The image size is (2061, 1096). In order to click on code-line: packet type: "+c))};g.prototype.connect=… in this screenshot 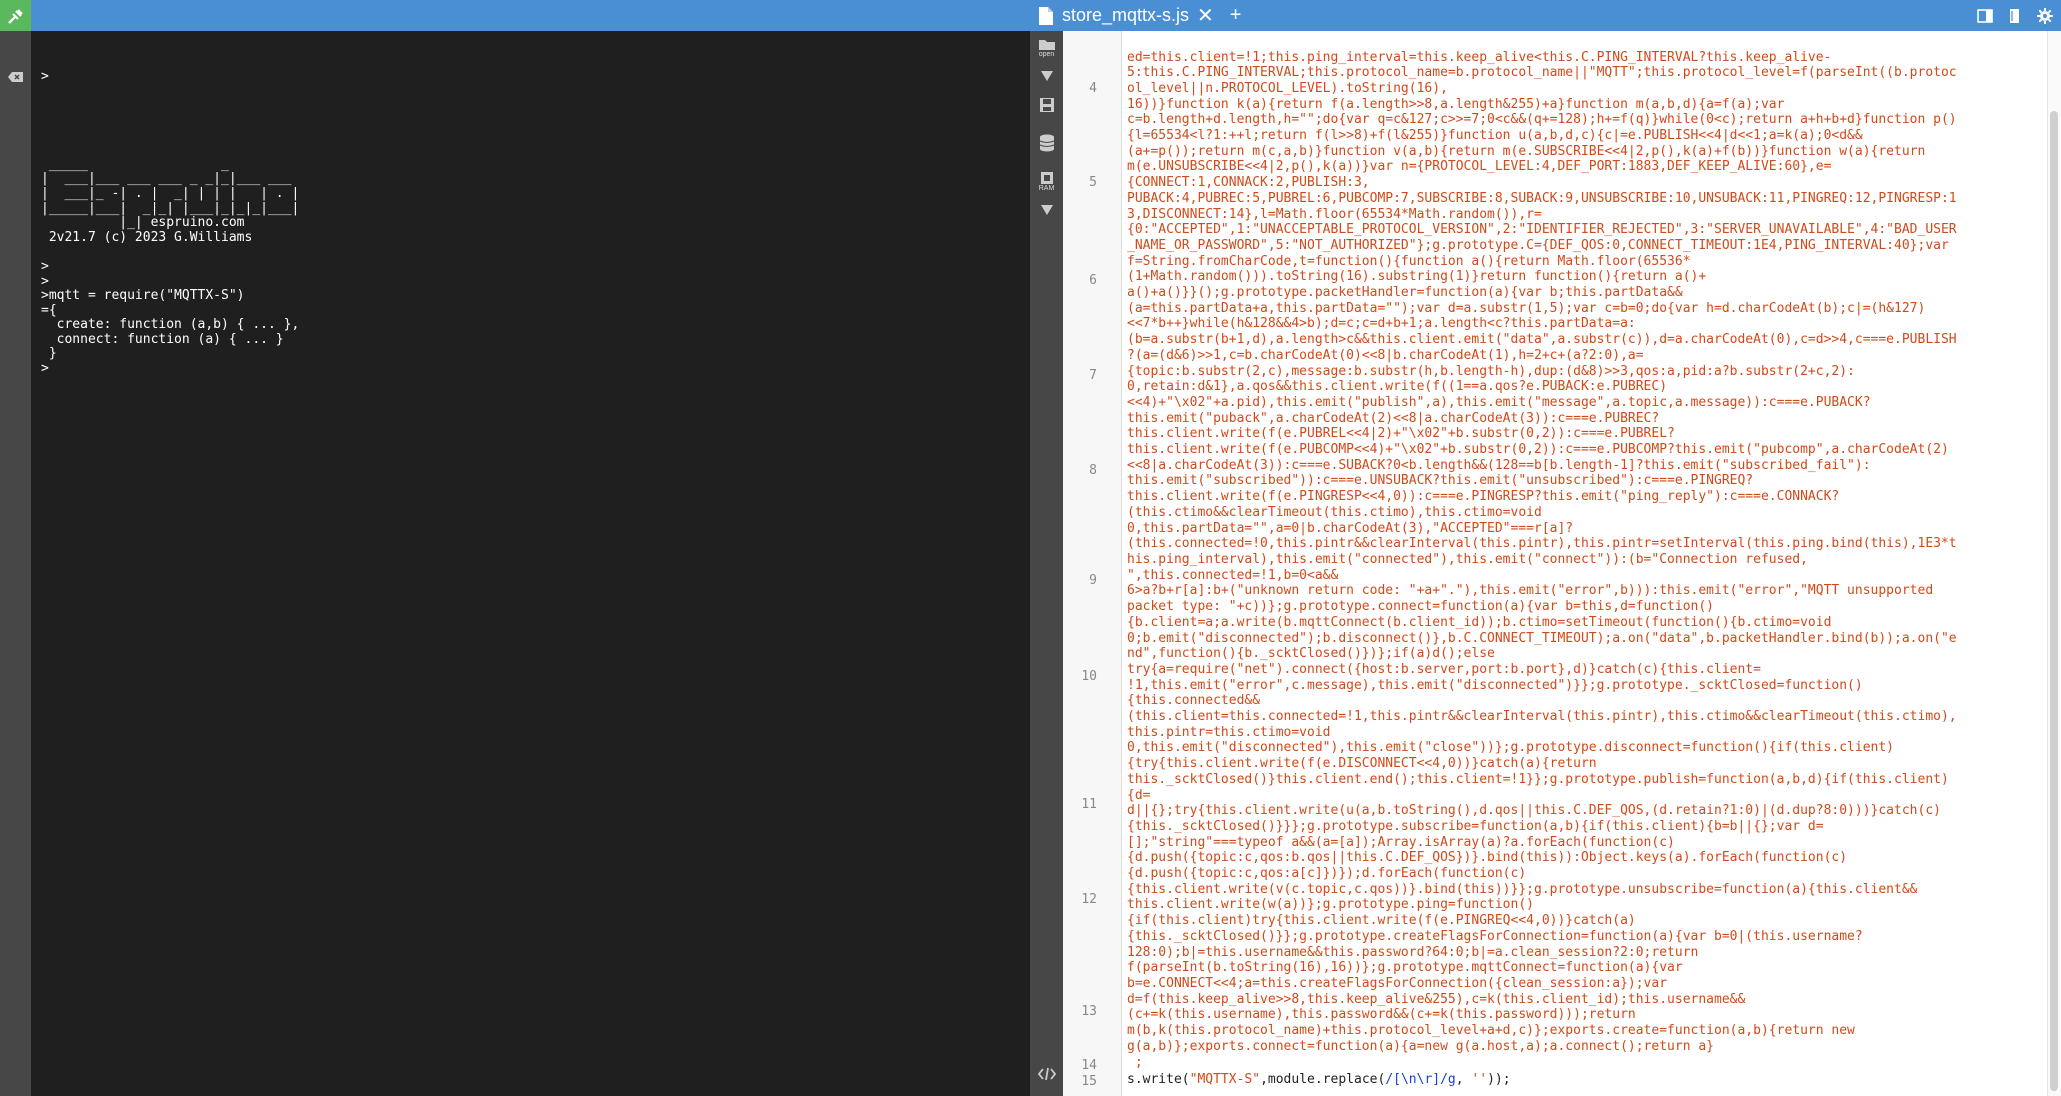, I will do `click(1420, 607)`.